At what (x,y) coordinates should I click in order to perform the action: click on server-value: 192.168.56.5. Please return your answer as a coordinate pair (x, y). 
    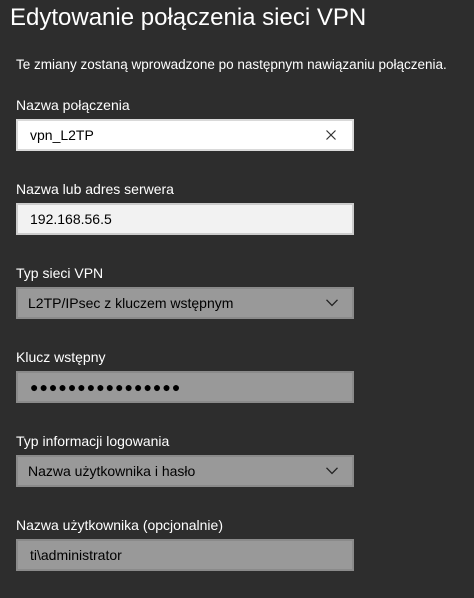
    Looking at the image, I should click on (71, 219).